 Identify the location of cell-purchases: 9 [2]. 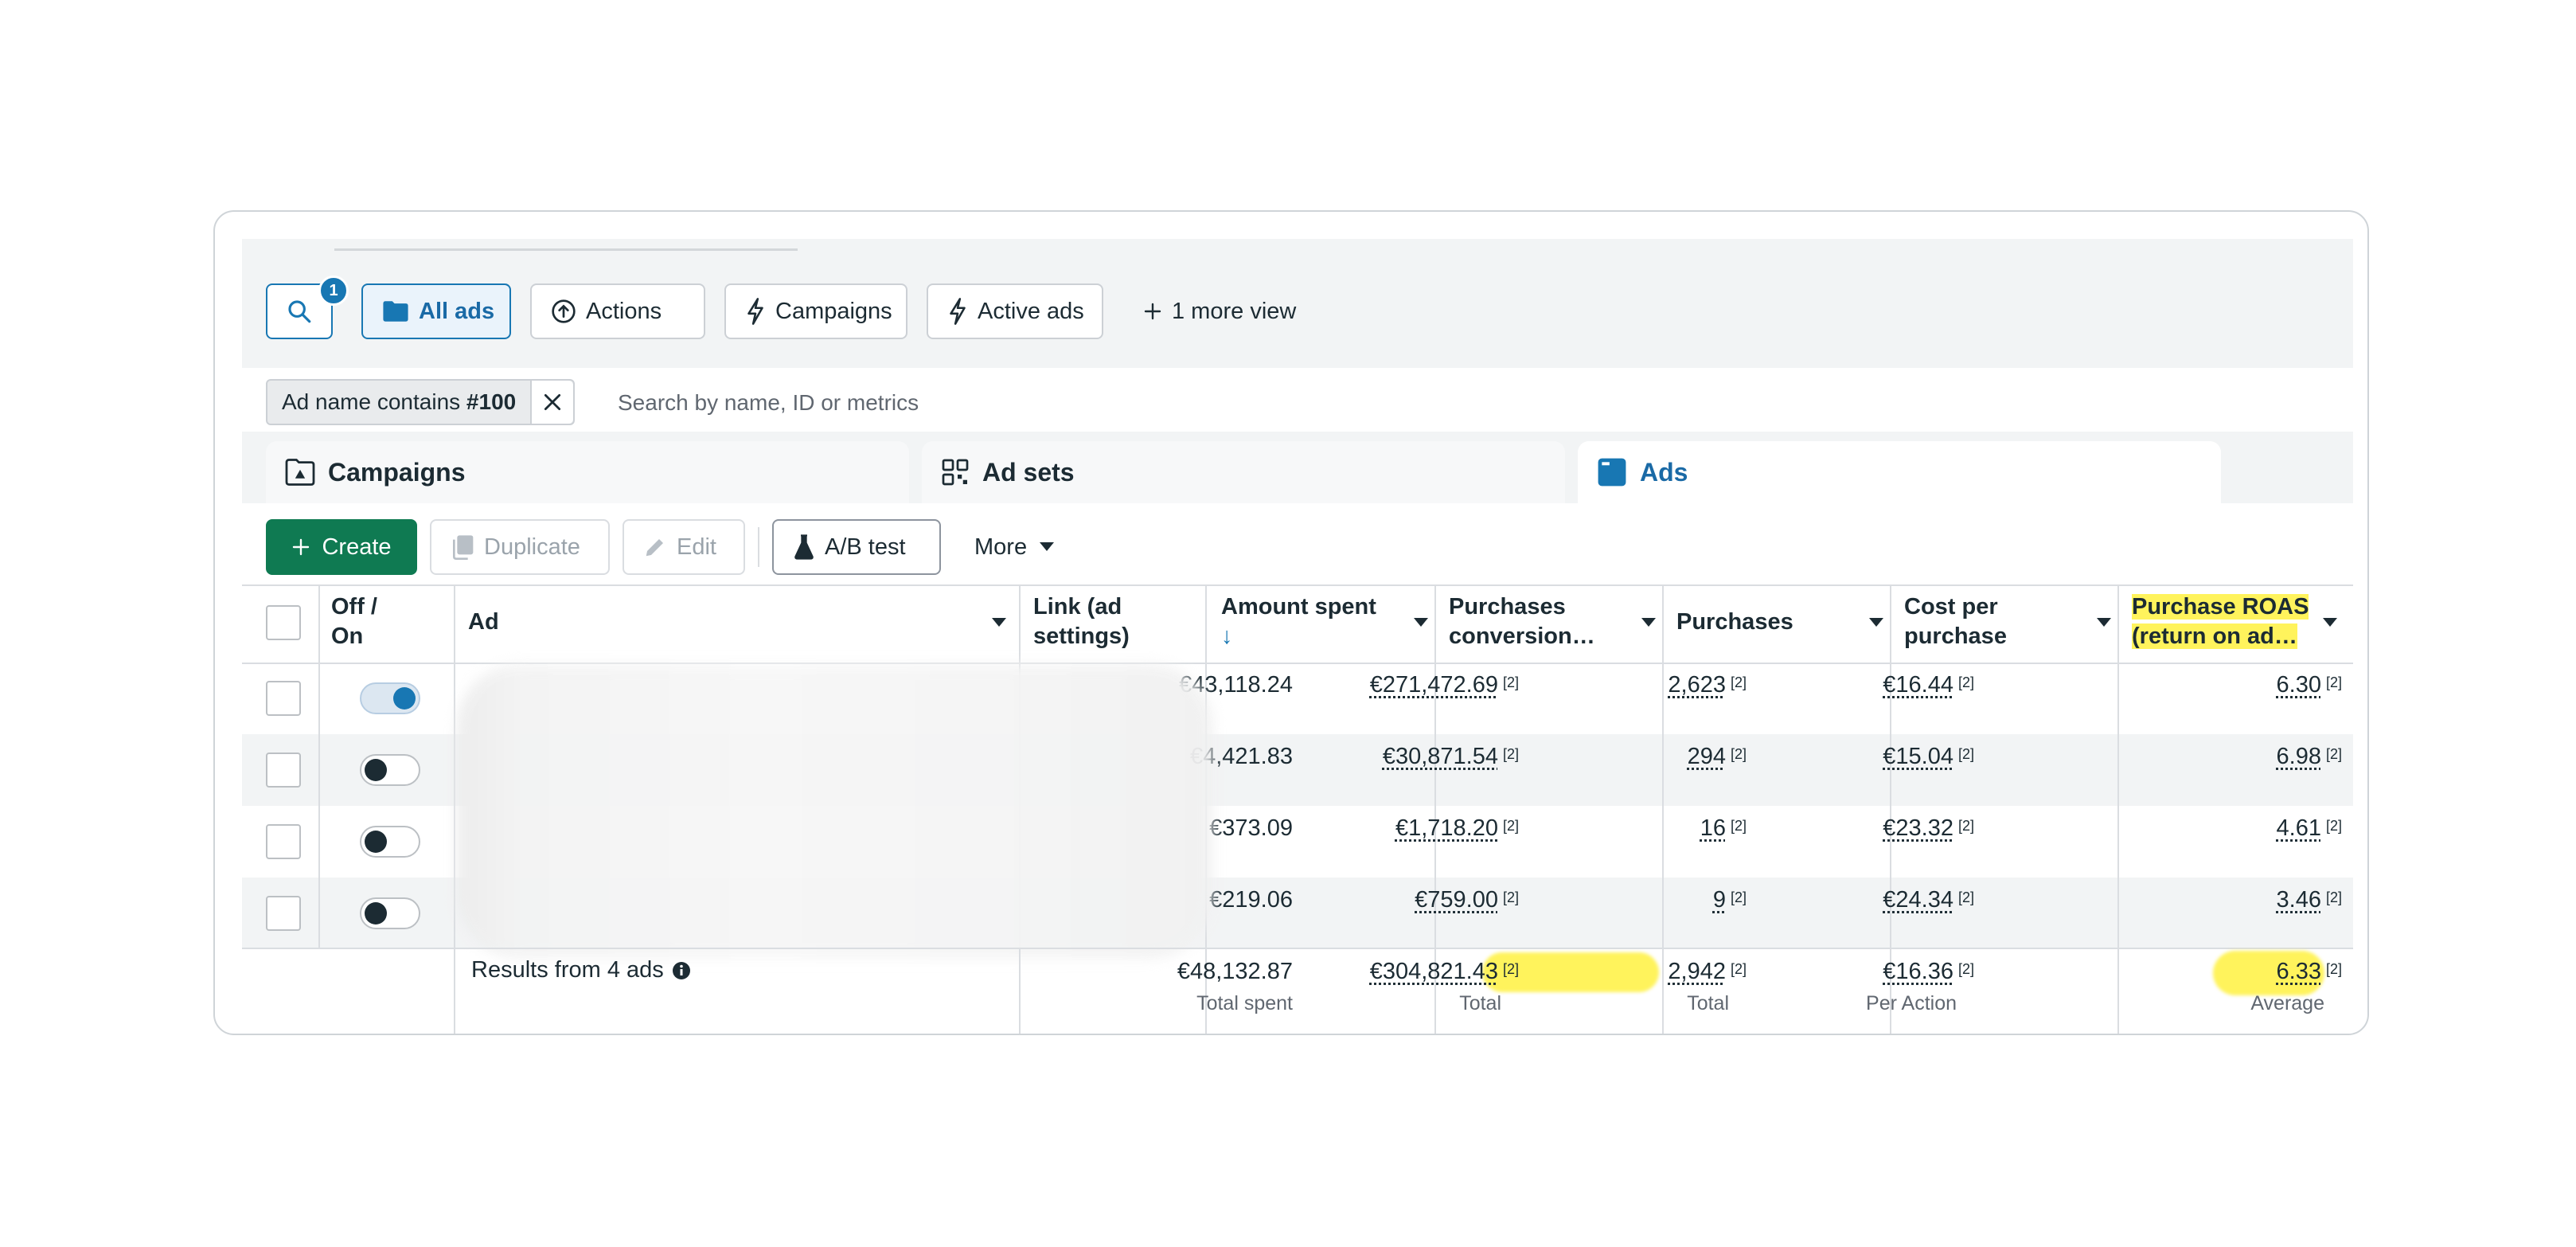
(1730, 900).